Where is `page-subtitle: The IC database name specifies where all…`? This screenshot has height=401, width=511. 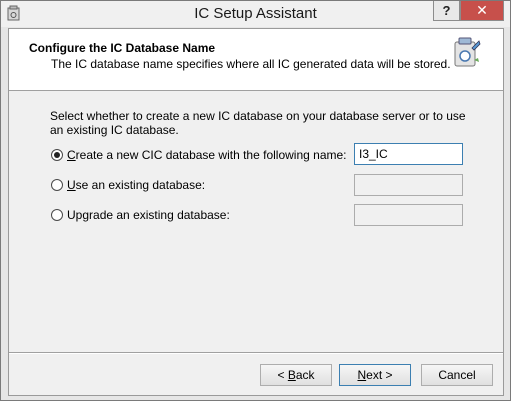 page-subtitle: The IC database name specifies where all… is located at coordinates (251, 64).